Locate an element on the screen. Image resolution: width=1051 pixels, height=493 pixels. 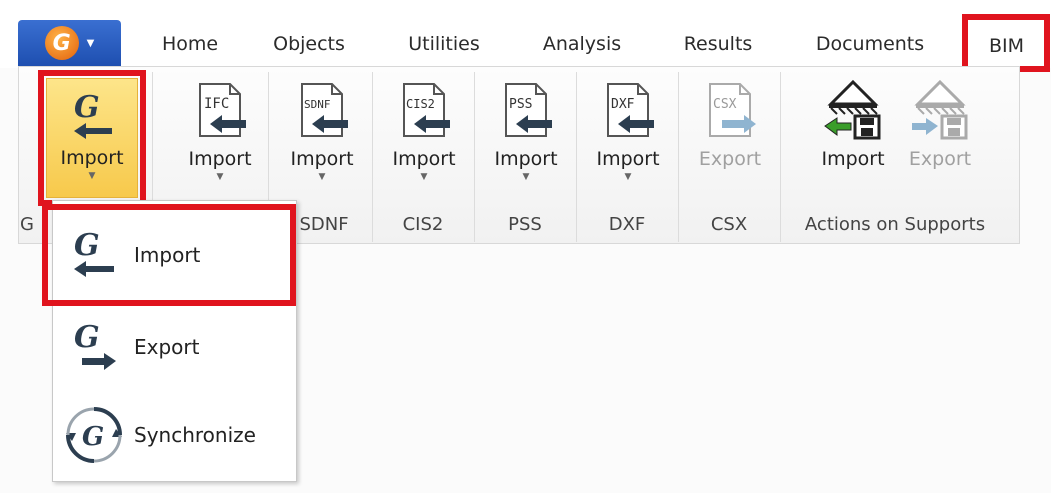
supports-export-button: Export is located at coordinates (940, 137).